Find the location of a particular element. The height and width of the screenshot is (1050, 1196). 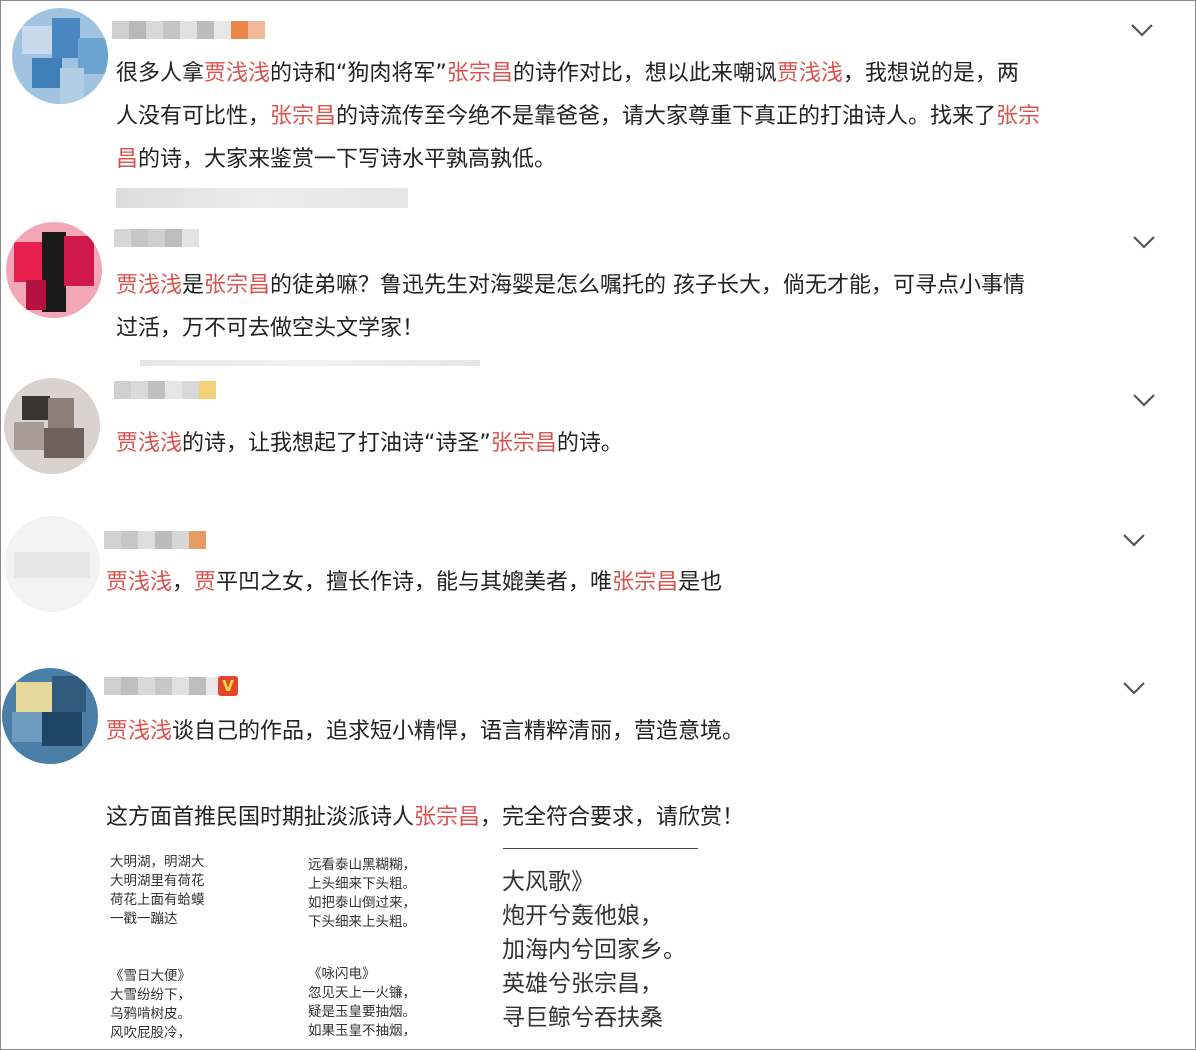

highlight-name: 昌 is located at coordinates (127, 159).